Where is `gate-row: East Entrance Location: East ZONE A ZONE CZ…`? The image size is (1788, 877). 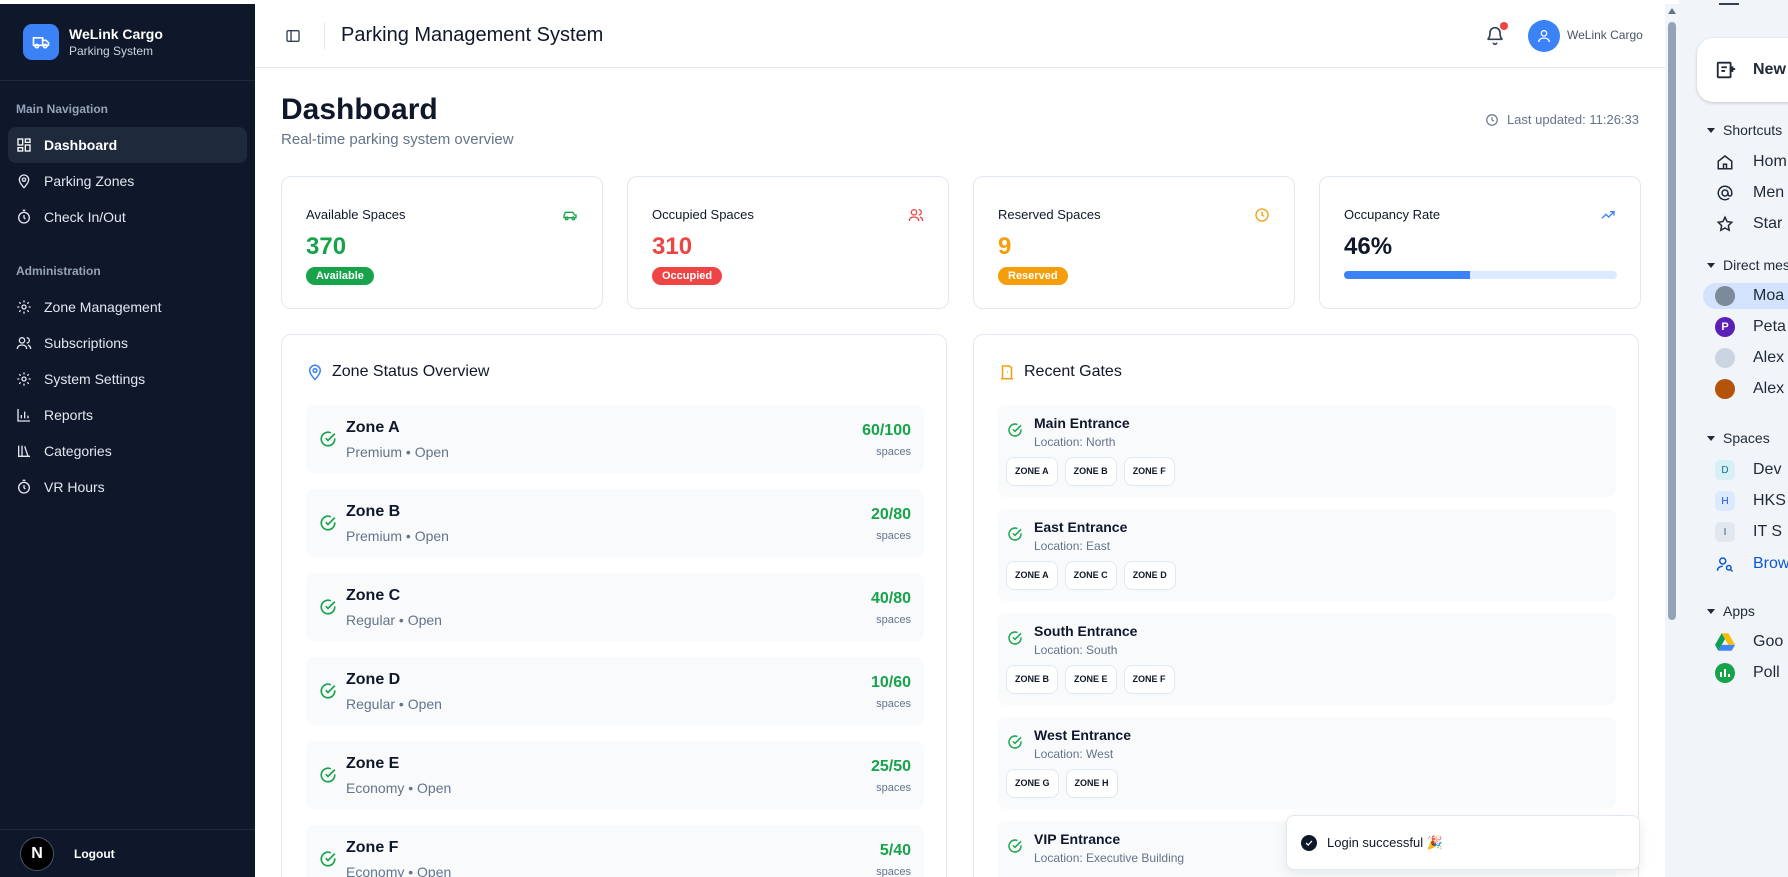
gate-row: East Entrance Location: East ZONE A ZONE CZ… is located at coordinates (1307, 555).